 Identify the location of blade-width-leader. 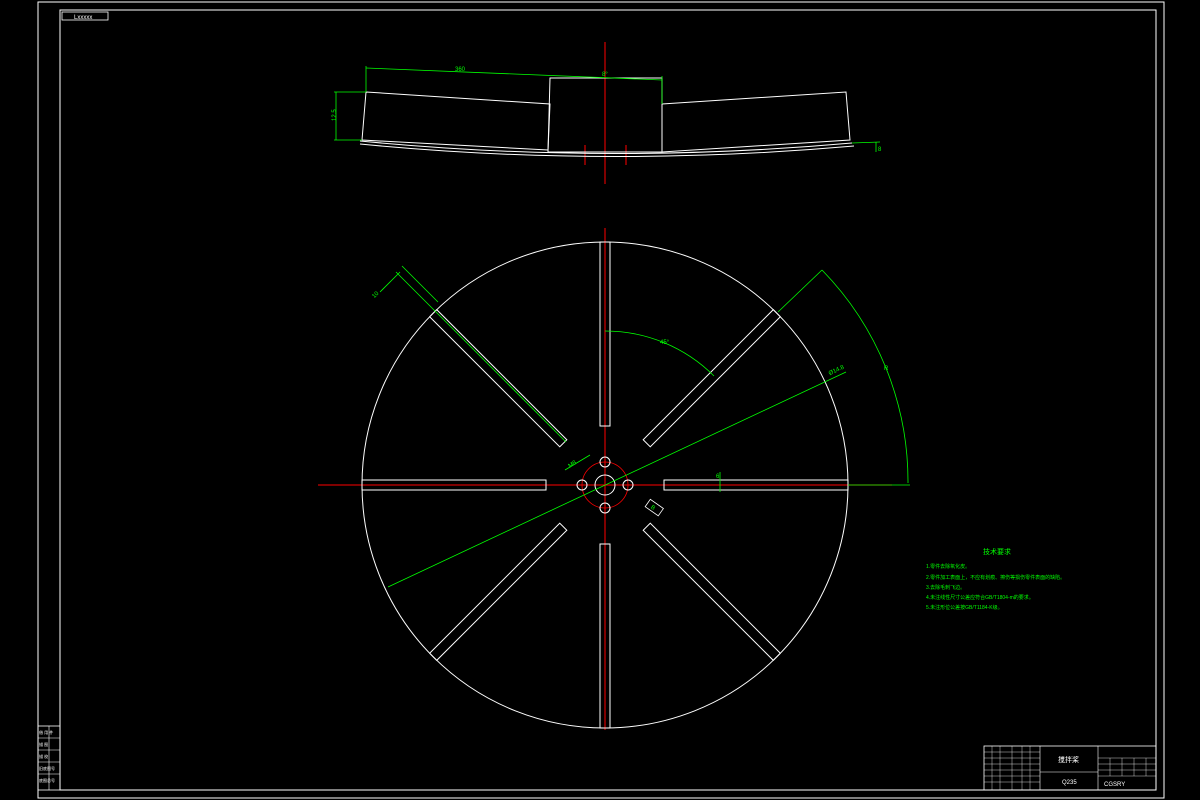
(390, 282).